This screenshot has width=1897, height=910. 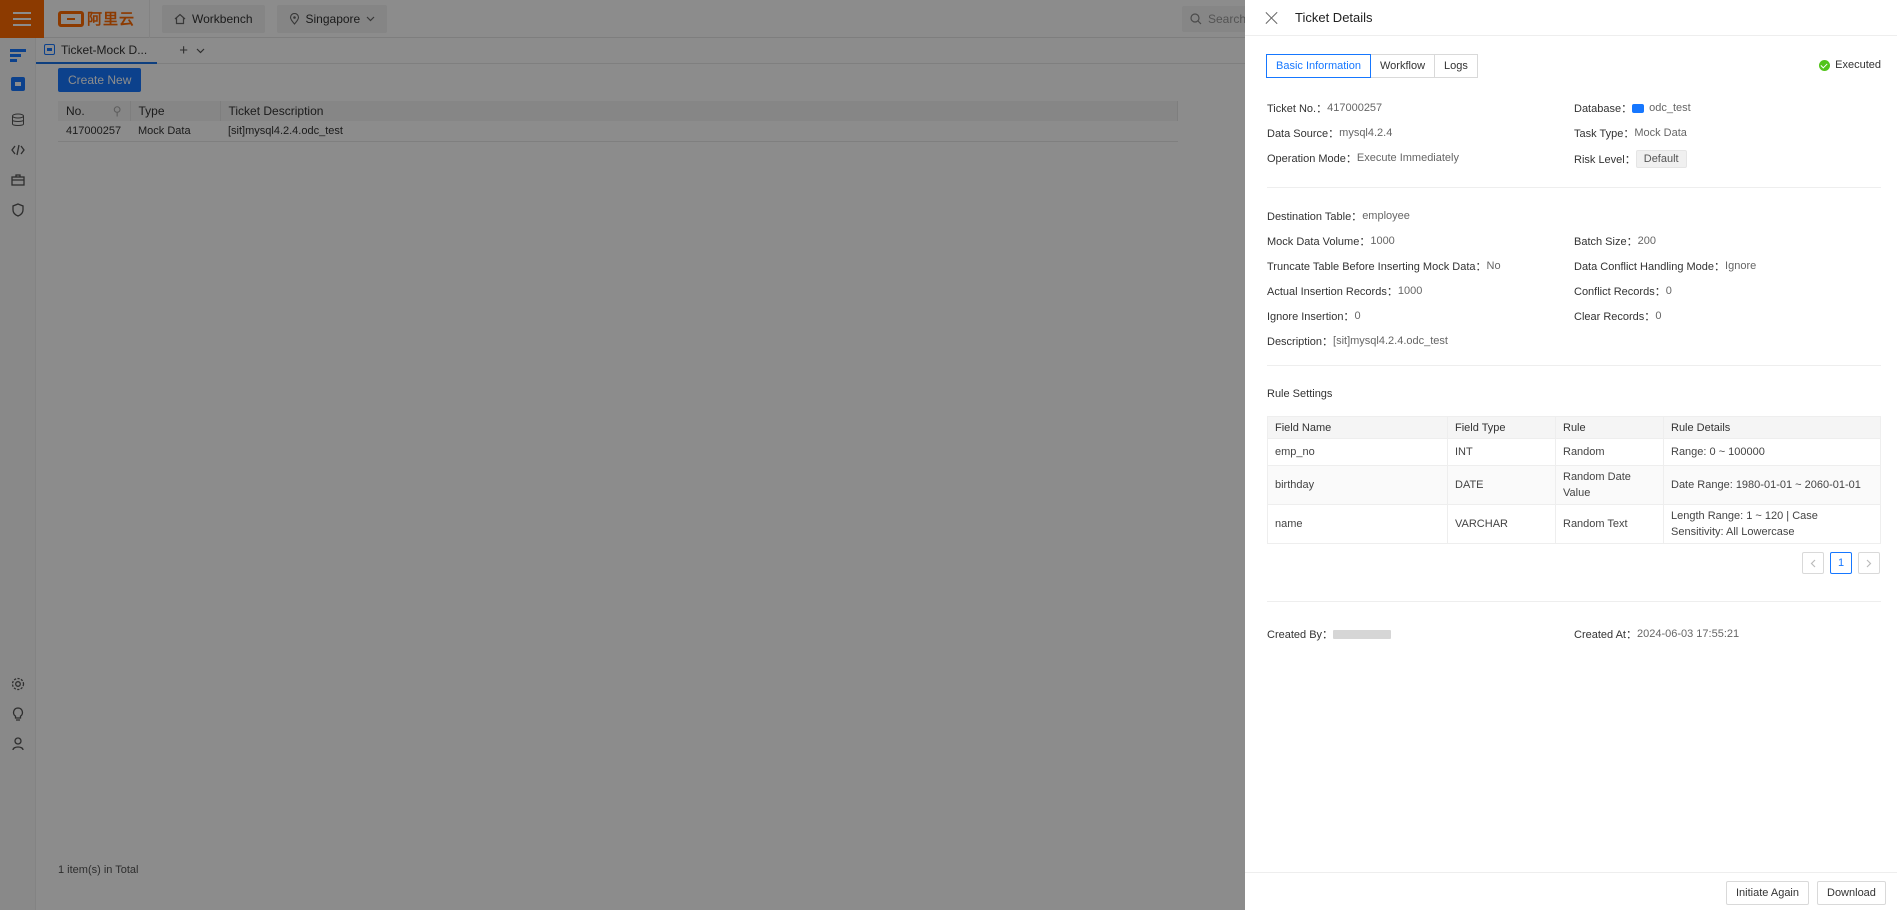 I want to click on cell-rule-details: Date Range: 1980-01-01 ~ 2060-01-01, so click(x=1772, y=485).